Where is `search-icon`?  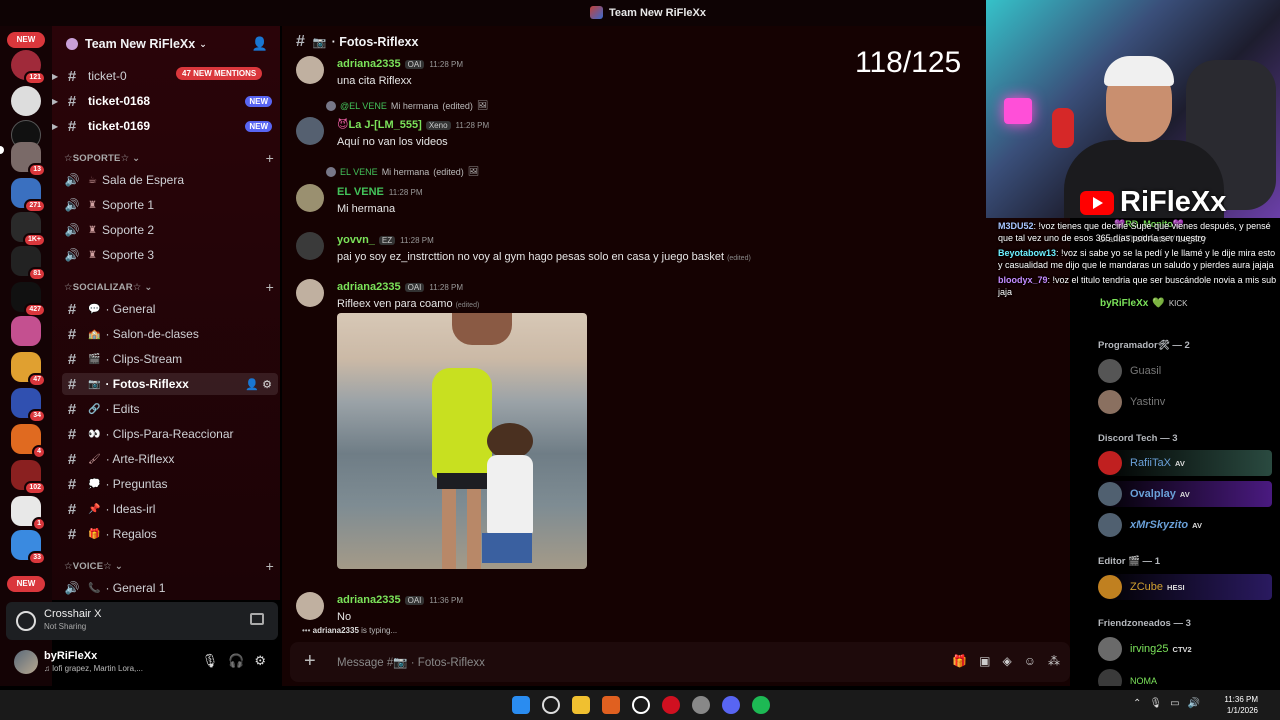 search-icon is located at coordinates (551, 705).